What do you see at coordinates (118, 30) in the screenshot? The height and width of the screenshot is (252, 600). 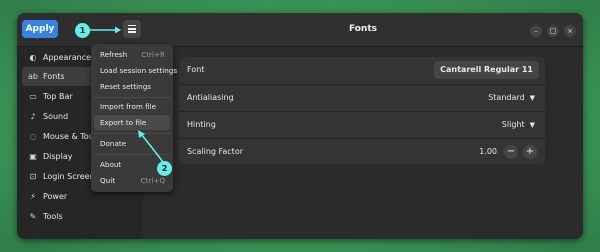 I see `arrow-1-head` at bounding box center [118, 30].